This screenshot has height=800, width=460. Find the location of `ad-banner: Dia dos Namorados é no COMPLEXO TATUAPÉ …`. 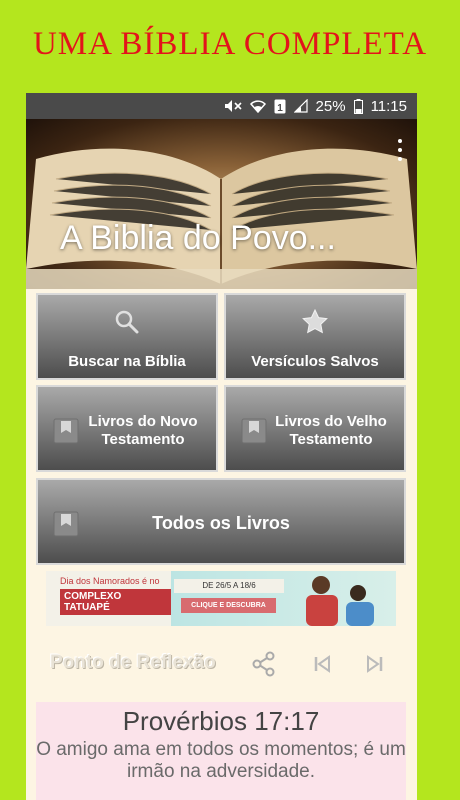

ad-banner: Dia dos Namorados é no COMPLEXO TATUAPÉ … is located at coordinates (221, 598).